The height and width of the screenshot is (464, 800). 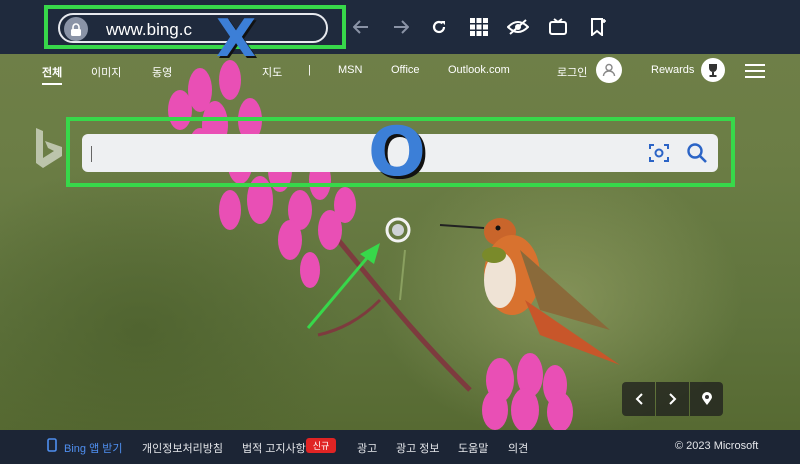 I want to click on new-badge: 신규, so click(x=321, y=445).